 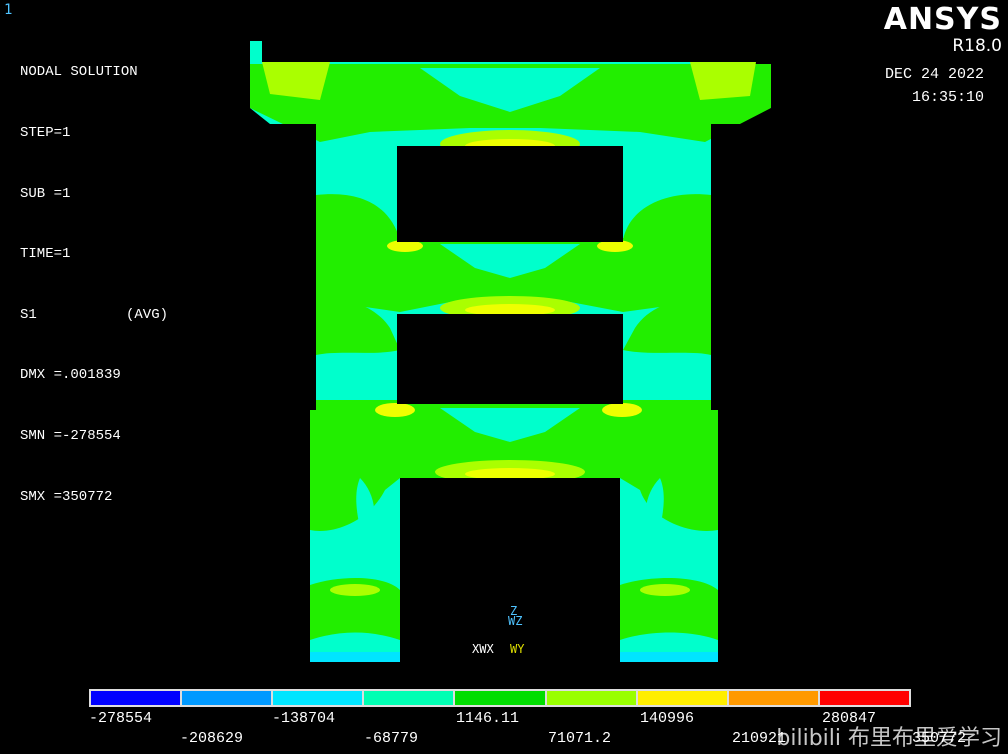 What do you see at coordinates (488, 718) in the screenshot?
I see `legend-label-5: 1146.11` at bounding box center [488, 718].